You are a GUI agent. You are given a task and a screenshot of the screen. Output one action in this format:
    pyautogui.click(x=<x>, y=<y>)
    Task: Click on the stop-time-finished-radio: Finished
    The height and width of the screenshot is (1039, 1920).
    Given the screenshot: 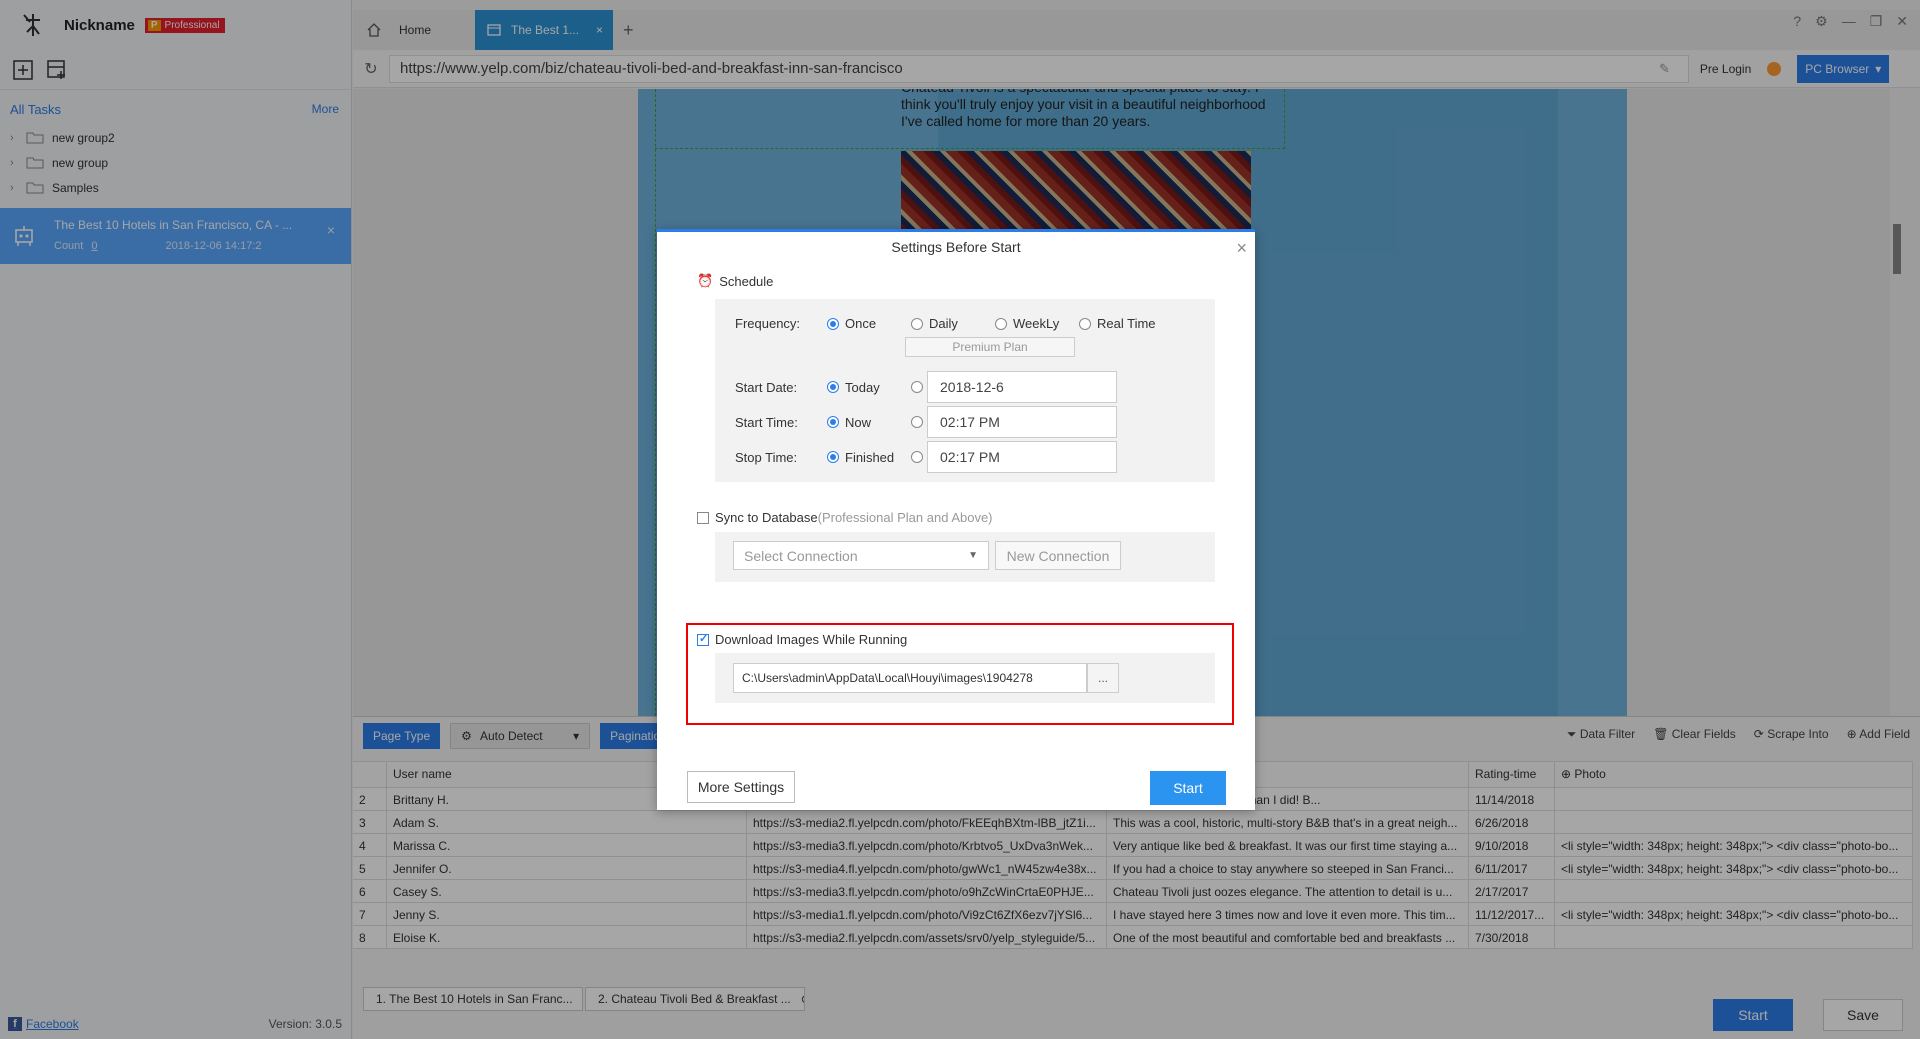 What is the action you would take?
    pyautogui.click(x=869, y=457)
    